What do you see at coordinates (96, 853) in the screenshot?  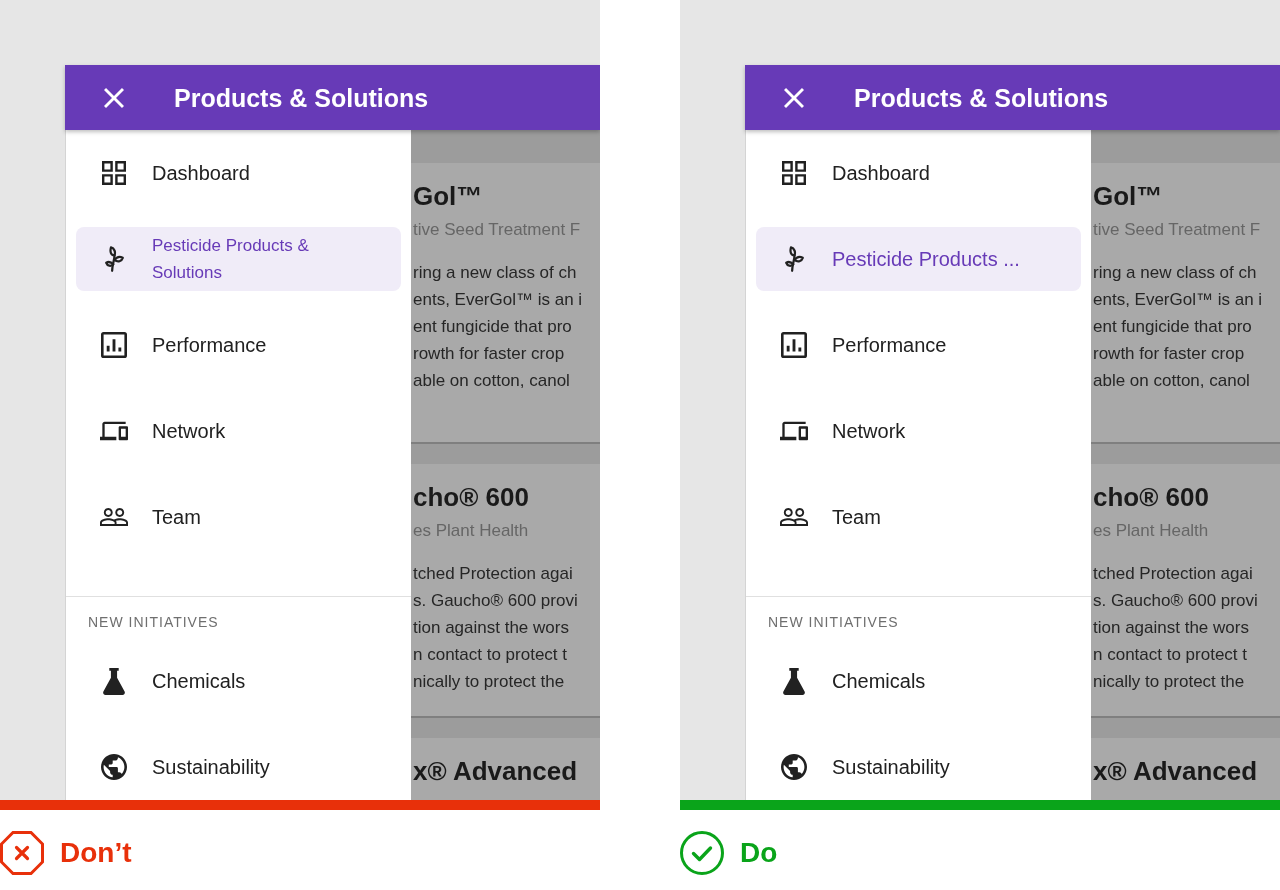 I see `verdict-label: Don’t` at bounding box center [96, 853].